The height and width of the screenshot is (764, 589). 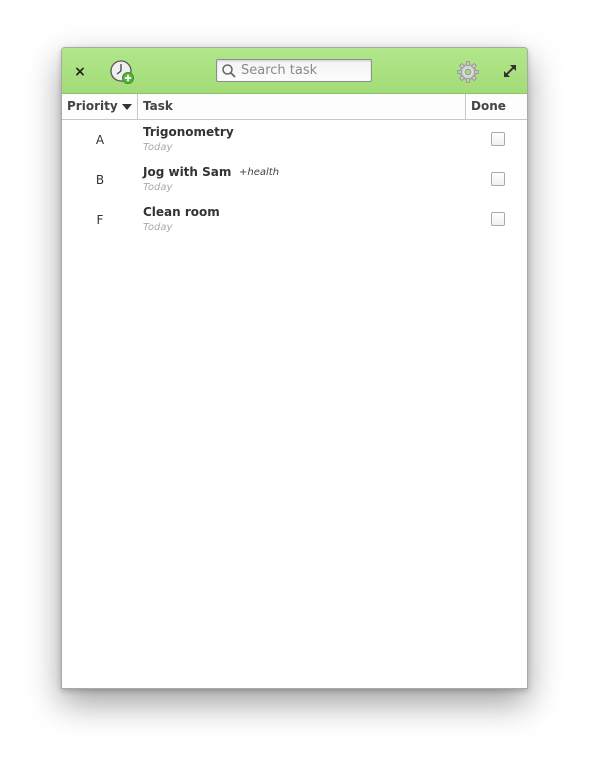 I want to click on task-row: F Clean room Today, so click(x=294, y=220).